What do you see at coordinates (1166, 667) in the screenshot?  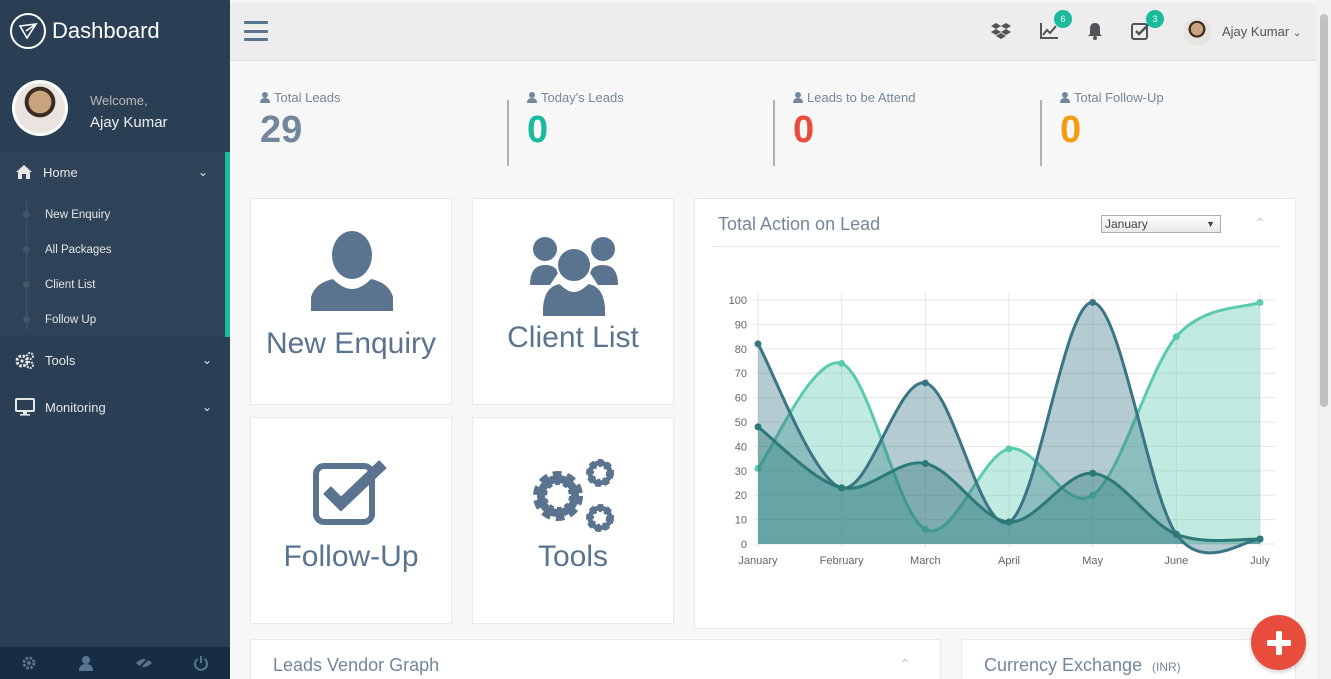 I see `currency-unit: (INR)` at bounding box center [1166, 667].